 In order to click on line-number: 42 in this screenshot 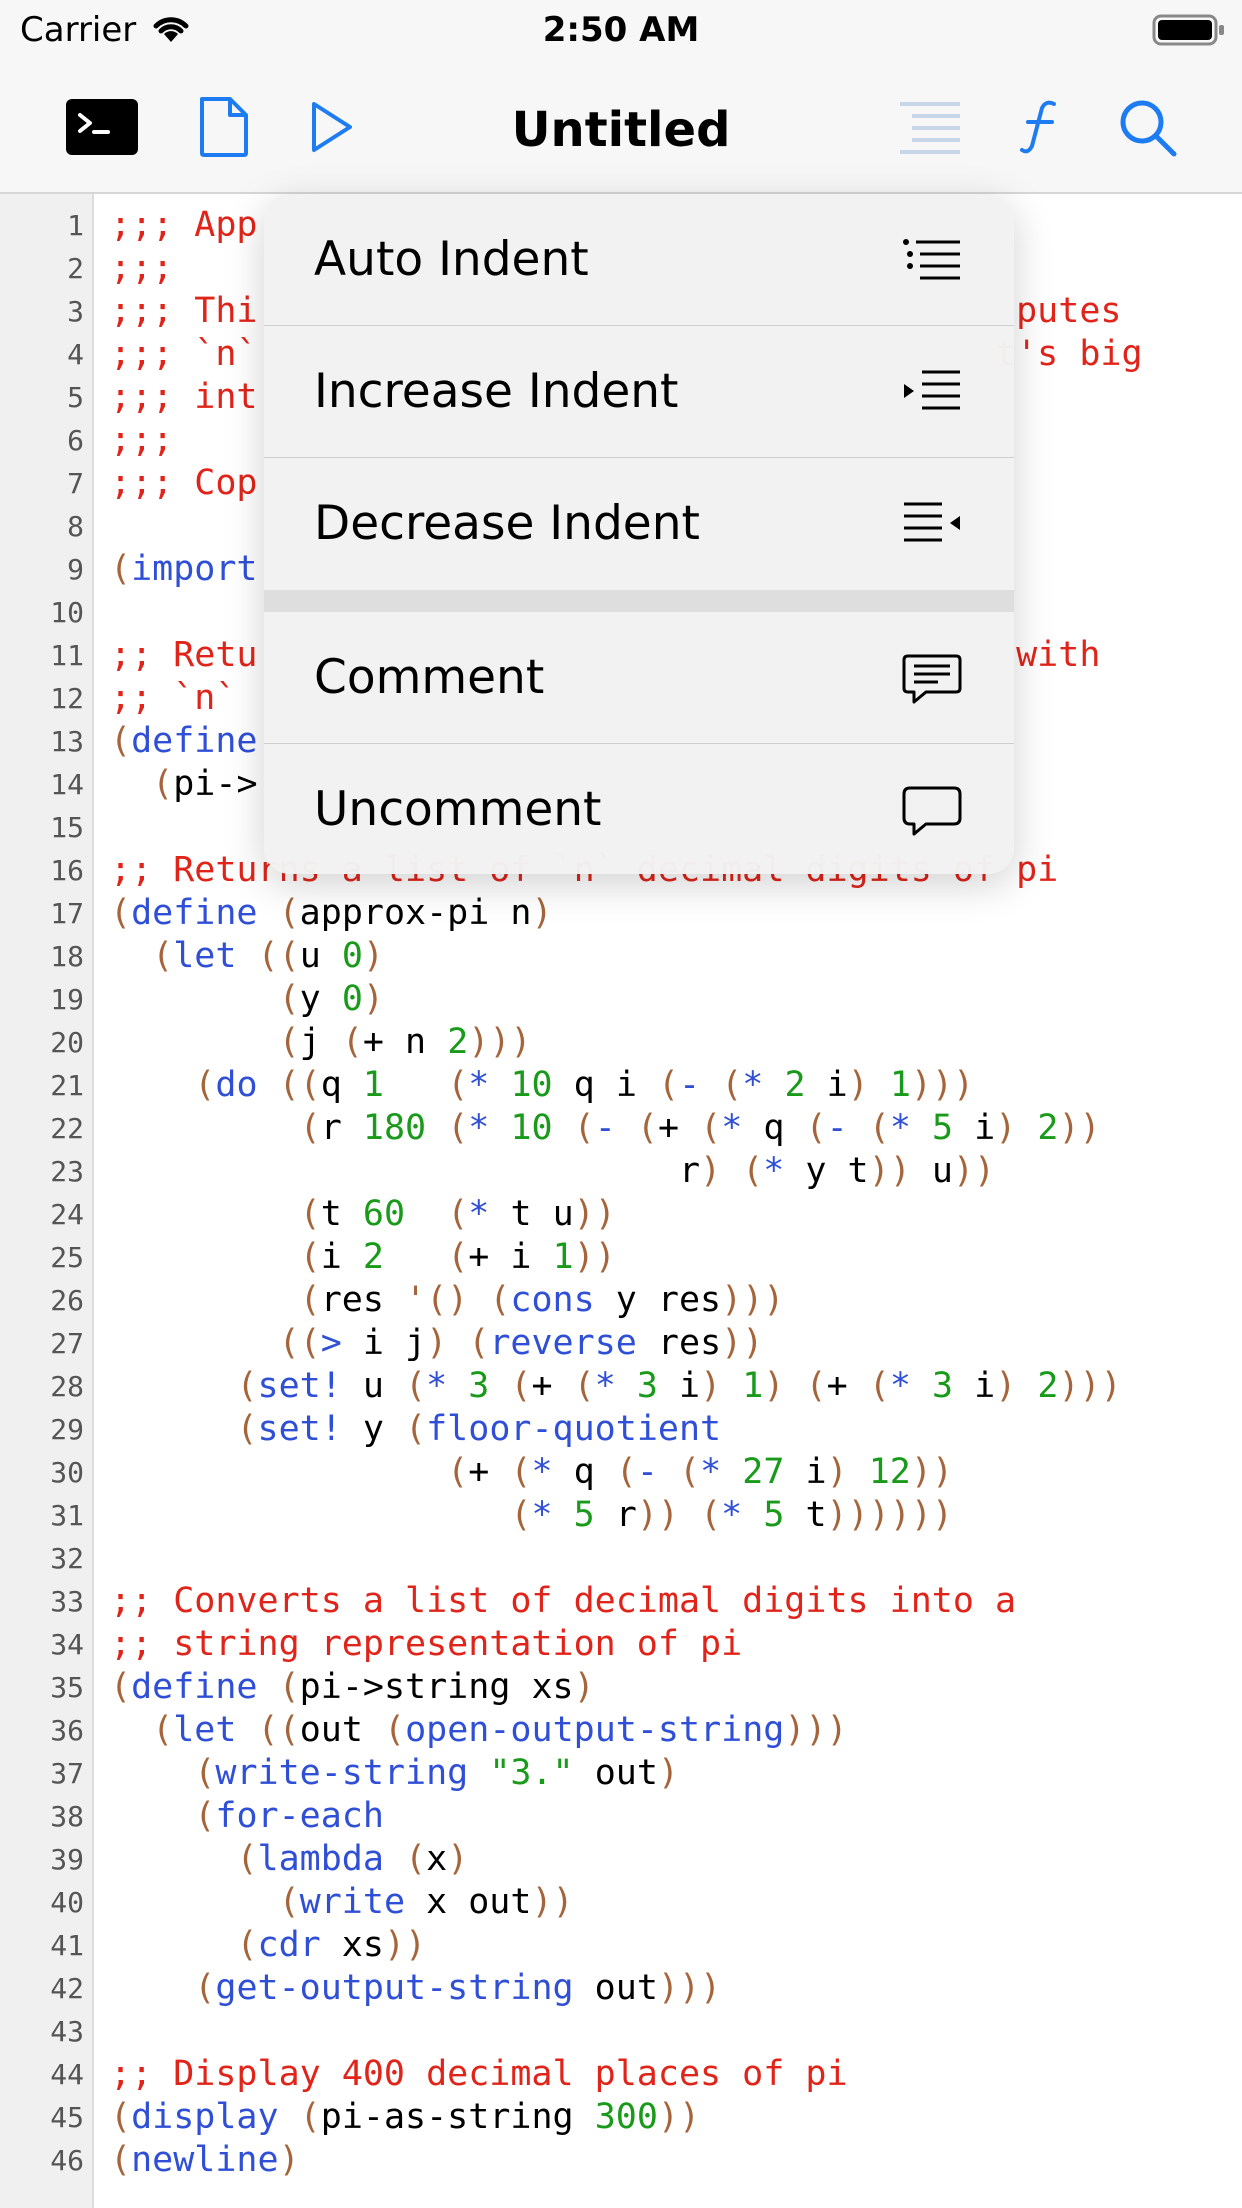, I will do `click(67, 1988)`.